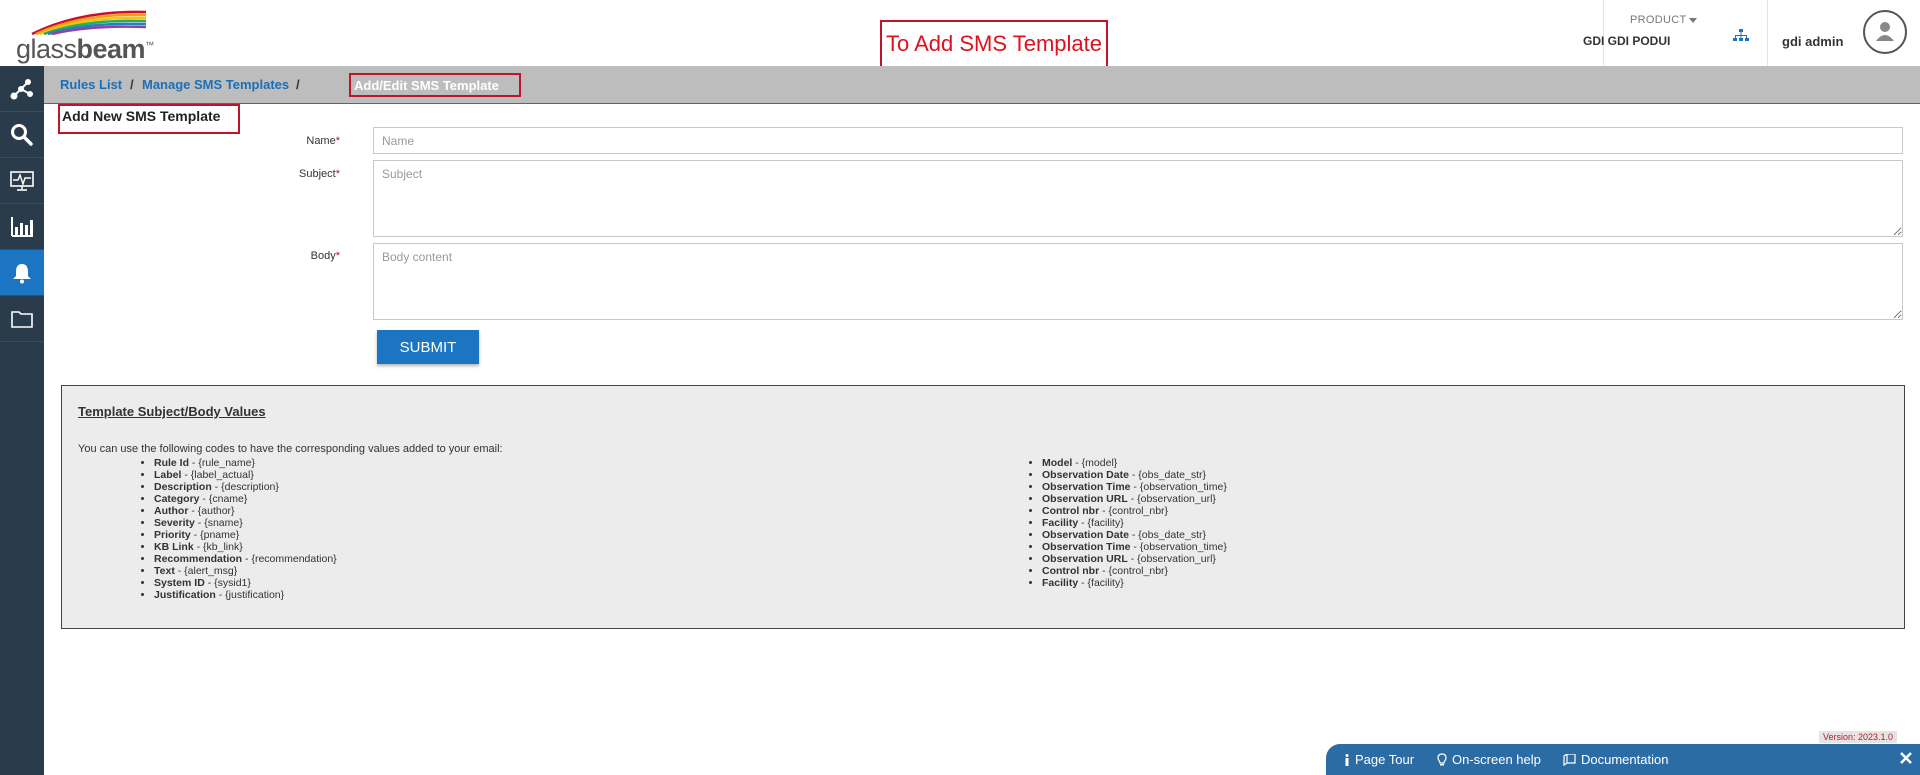  Describe the element at coordinates (1692, 20) in the screenshot. I see `caret-down-icon` at that location.